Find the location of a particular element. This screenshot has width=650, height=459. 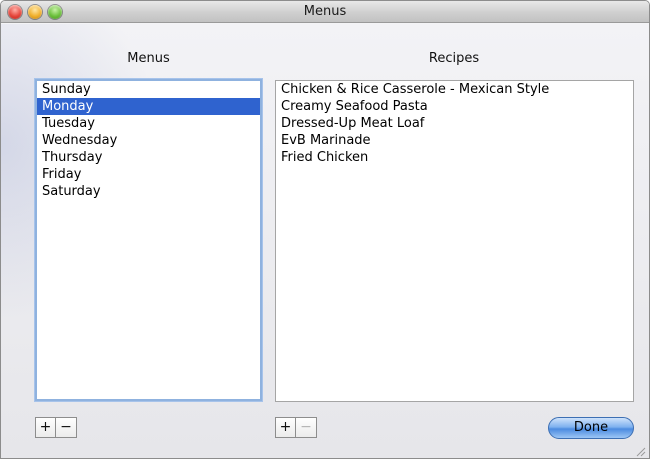

menus-add-remove-control: + − is located at coordinates (56, 427).